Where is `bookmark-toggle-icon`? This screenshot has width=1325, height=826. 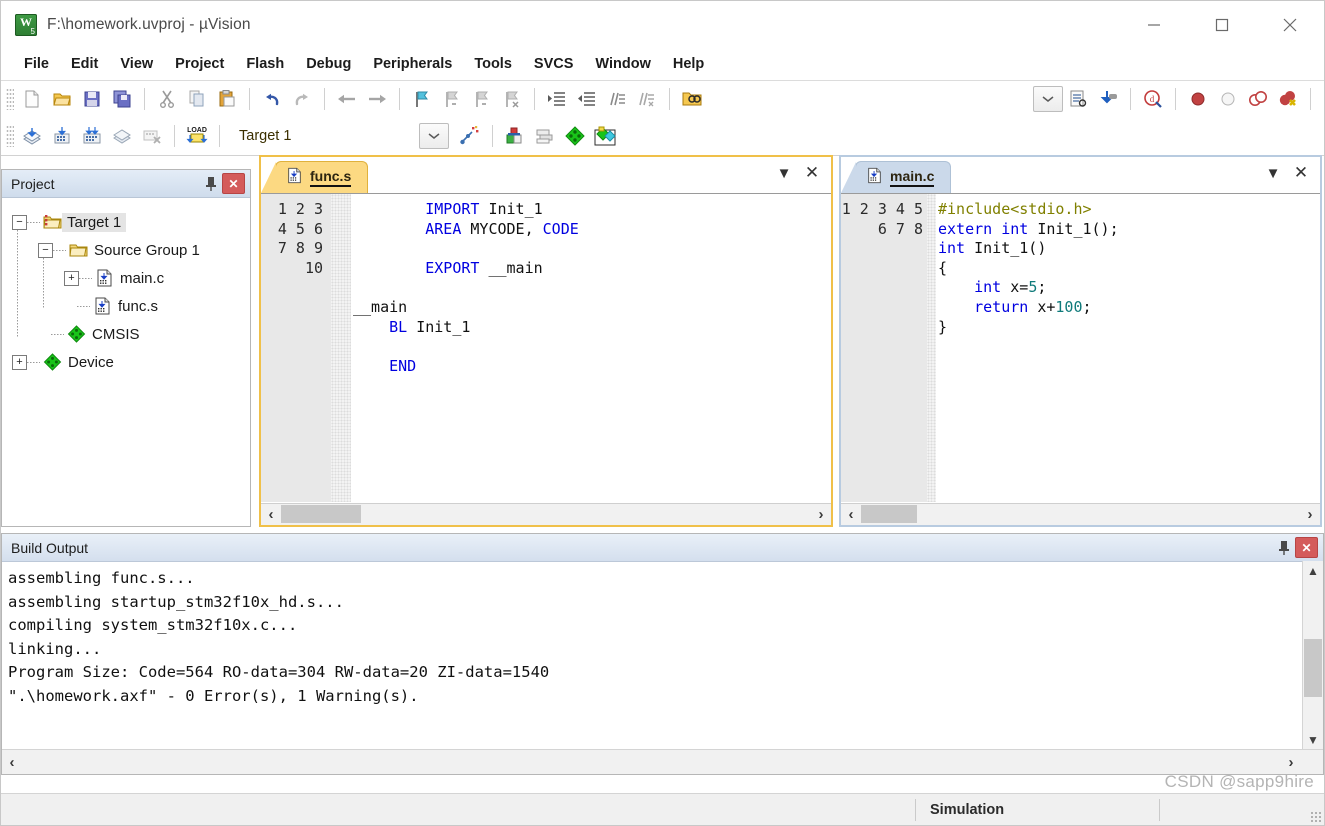
bookmark-toggle-icon is located at coordinates (422, 99).